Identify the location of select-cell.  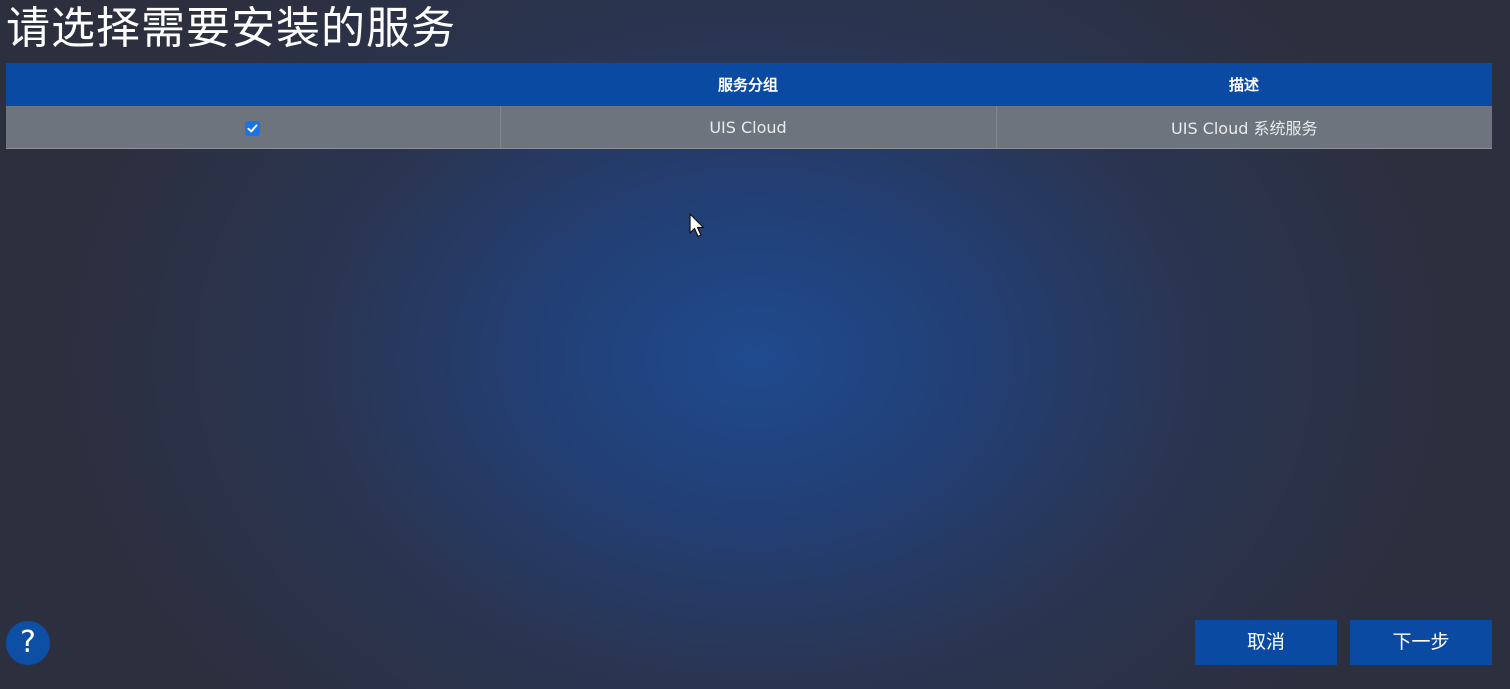
(253, 127).